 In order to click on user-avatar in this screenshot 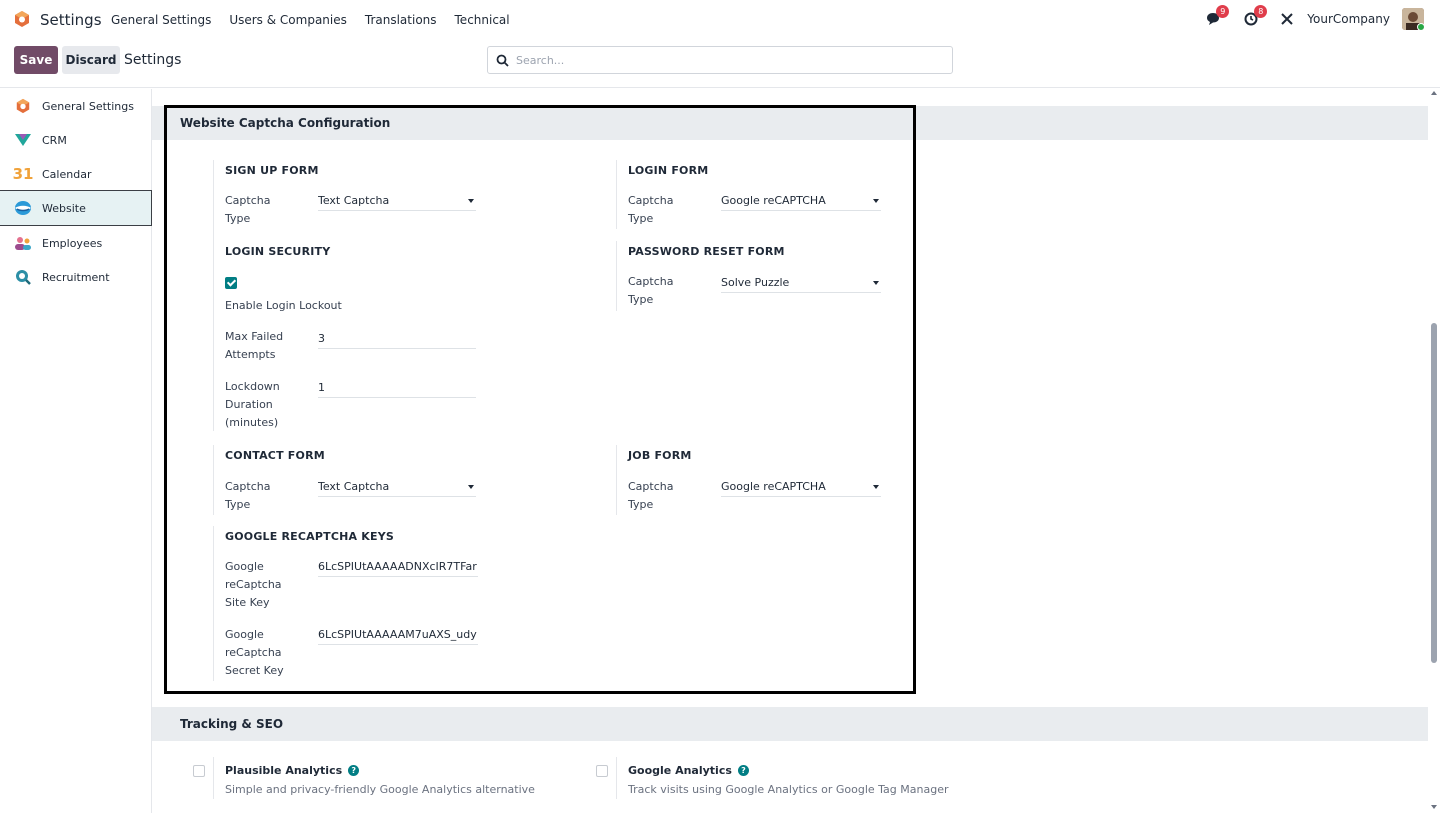, I will do `click(1413, 19)`.